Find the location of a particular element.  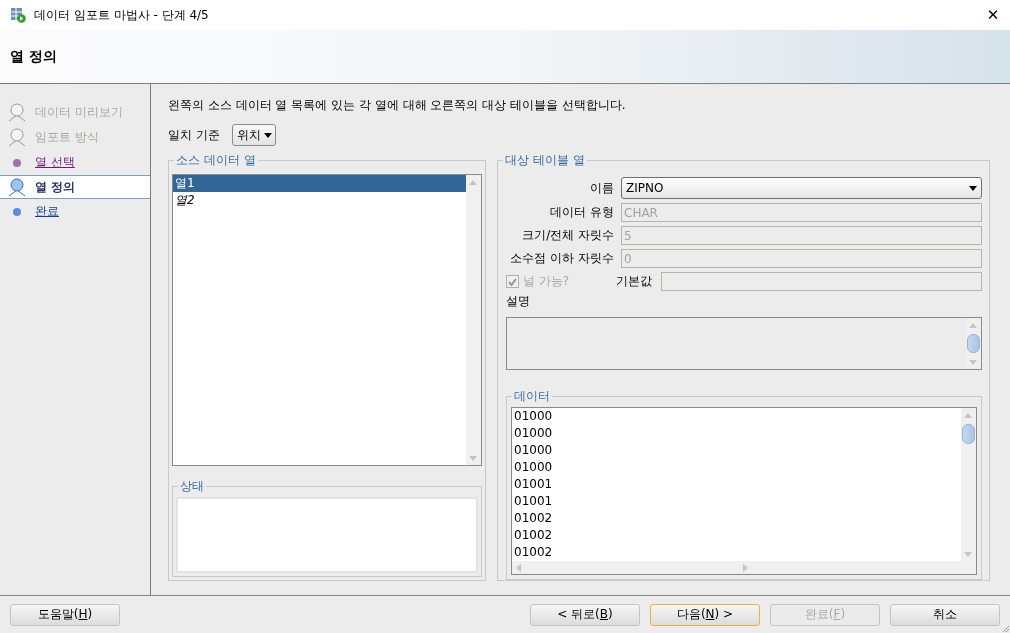

finish-button: 완료(F) is located at coordinates (825, 614).